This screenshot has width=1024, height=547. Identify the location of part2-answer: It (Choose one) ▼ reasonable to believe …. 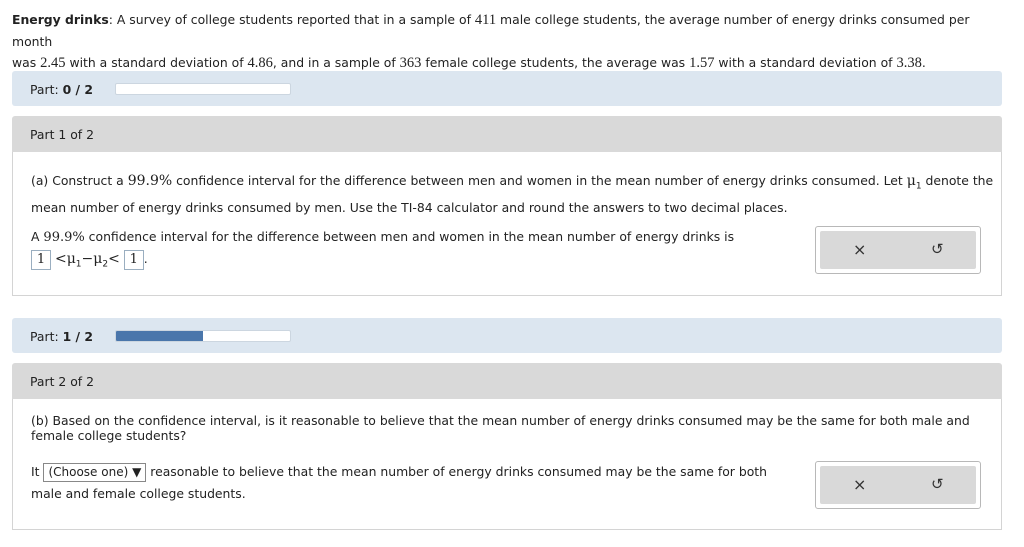
(399, 482).